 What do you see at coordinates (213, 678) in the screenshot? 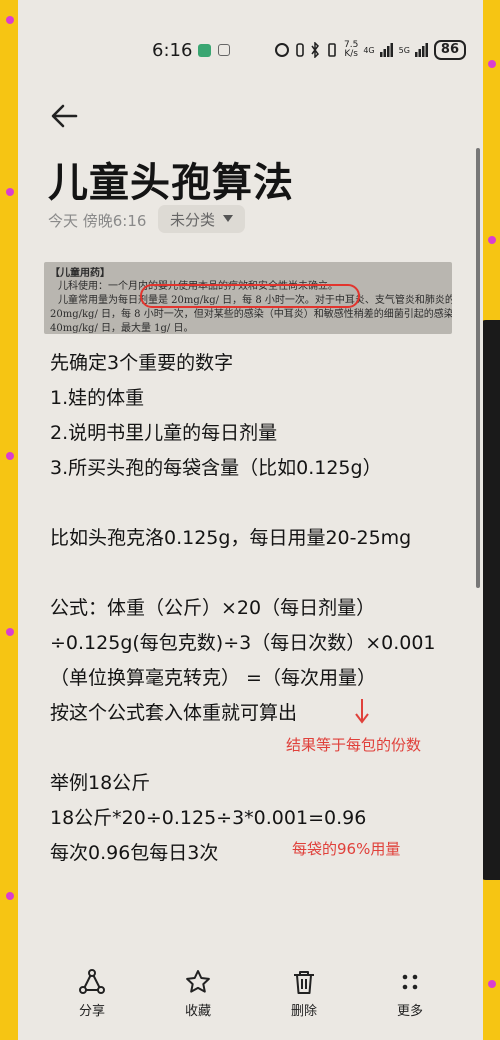
I see `note-line: （单位换算毫克转克） =（每次用量）` at bounding box center [213, 678].